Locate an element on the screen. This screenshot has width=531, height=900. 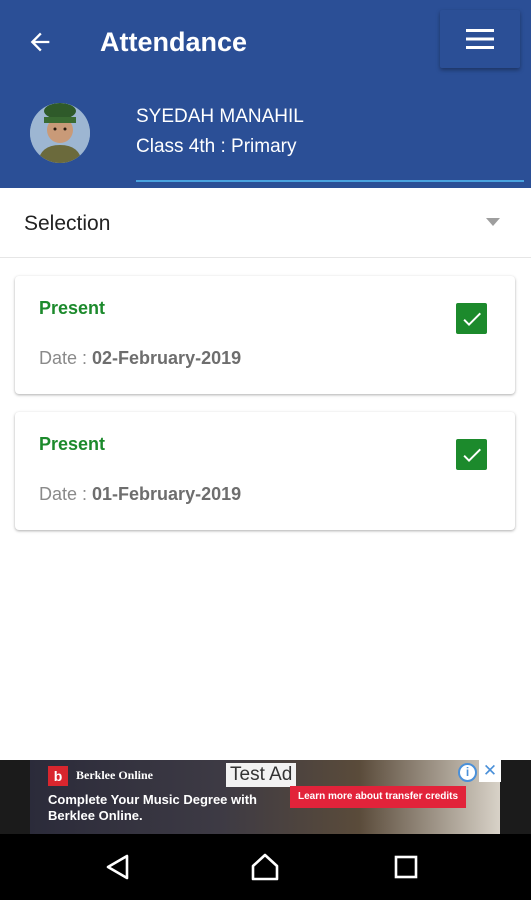
attendance-date: Date : 02-February-2019 is located at coordinates (140, 358).